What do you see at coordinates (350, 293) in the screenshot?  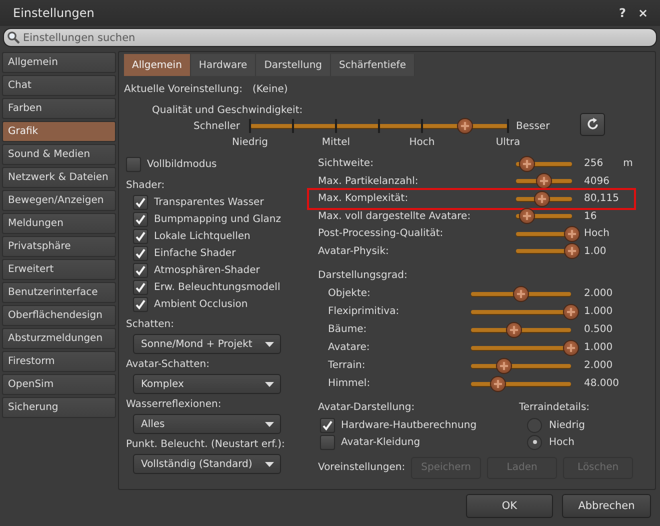 I see `setting-label: Objekte:` at bounding box center [350, 293].